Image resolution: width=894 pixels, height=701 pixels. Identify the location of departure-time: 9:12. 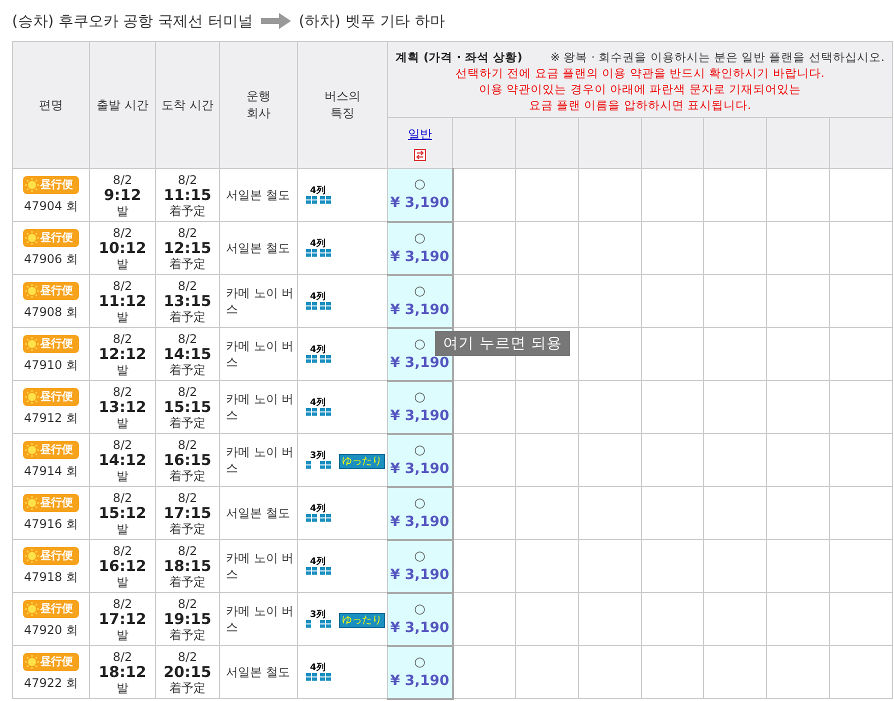
(122, 195).